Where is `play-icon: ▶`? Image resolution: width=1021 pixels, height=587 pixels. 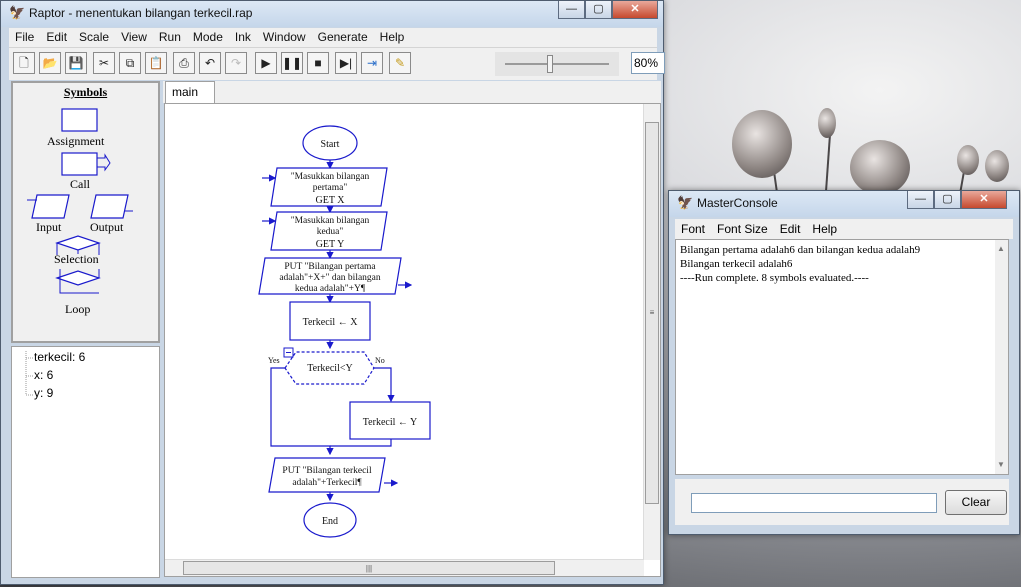
play-icon: ▶ is located at coordinates (266, 63).